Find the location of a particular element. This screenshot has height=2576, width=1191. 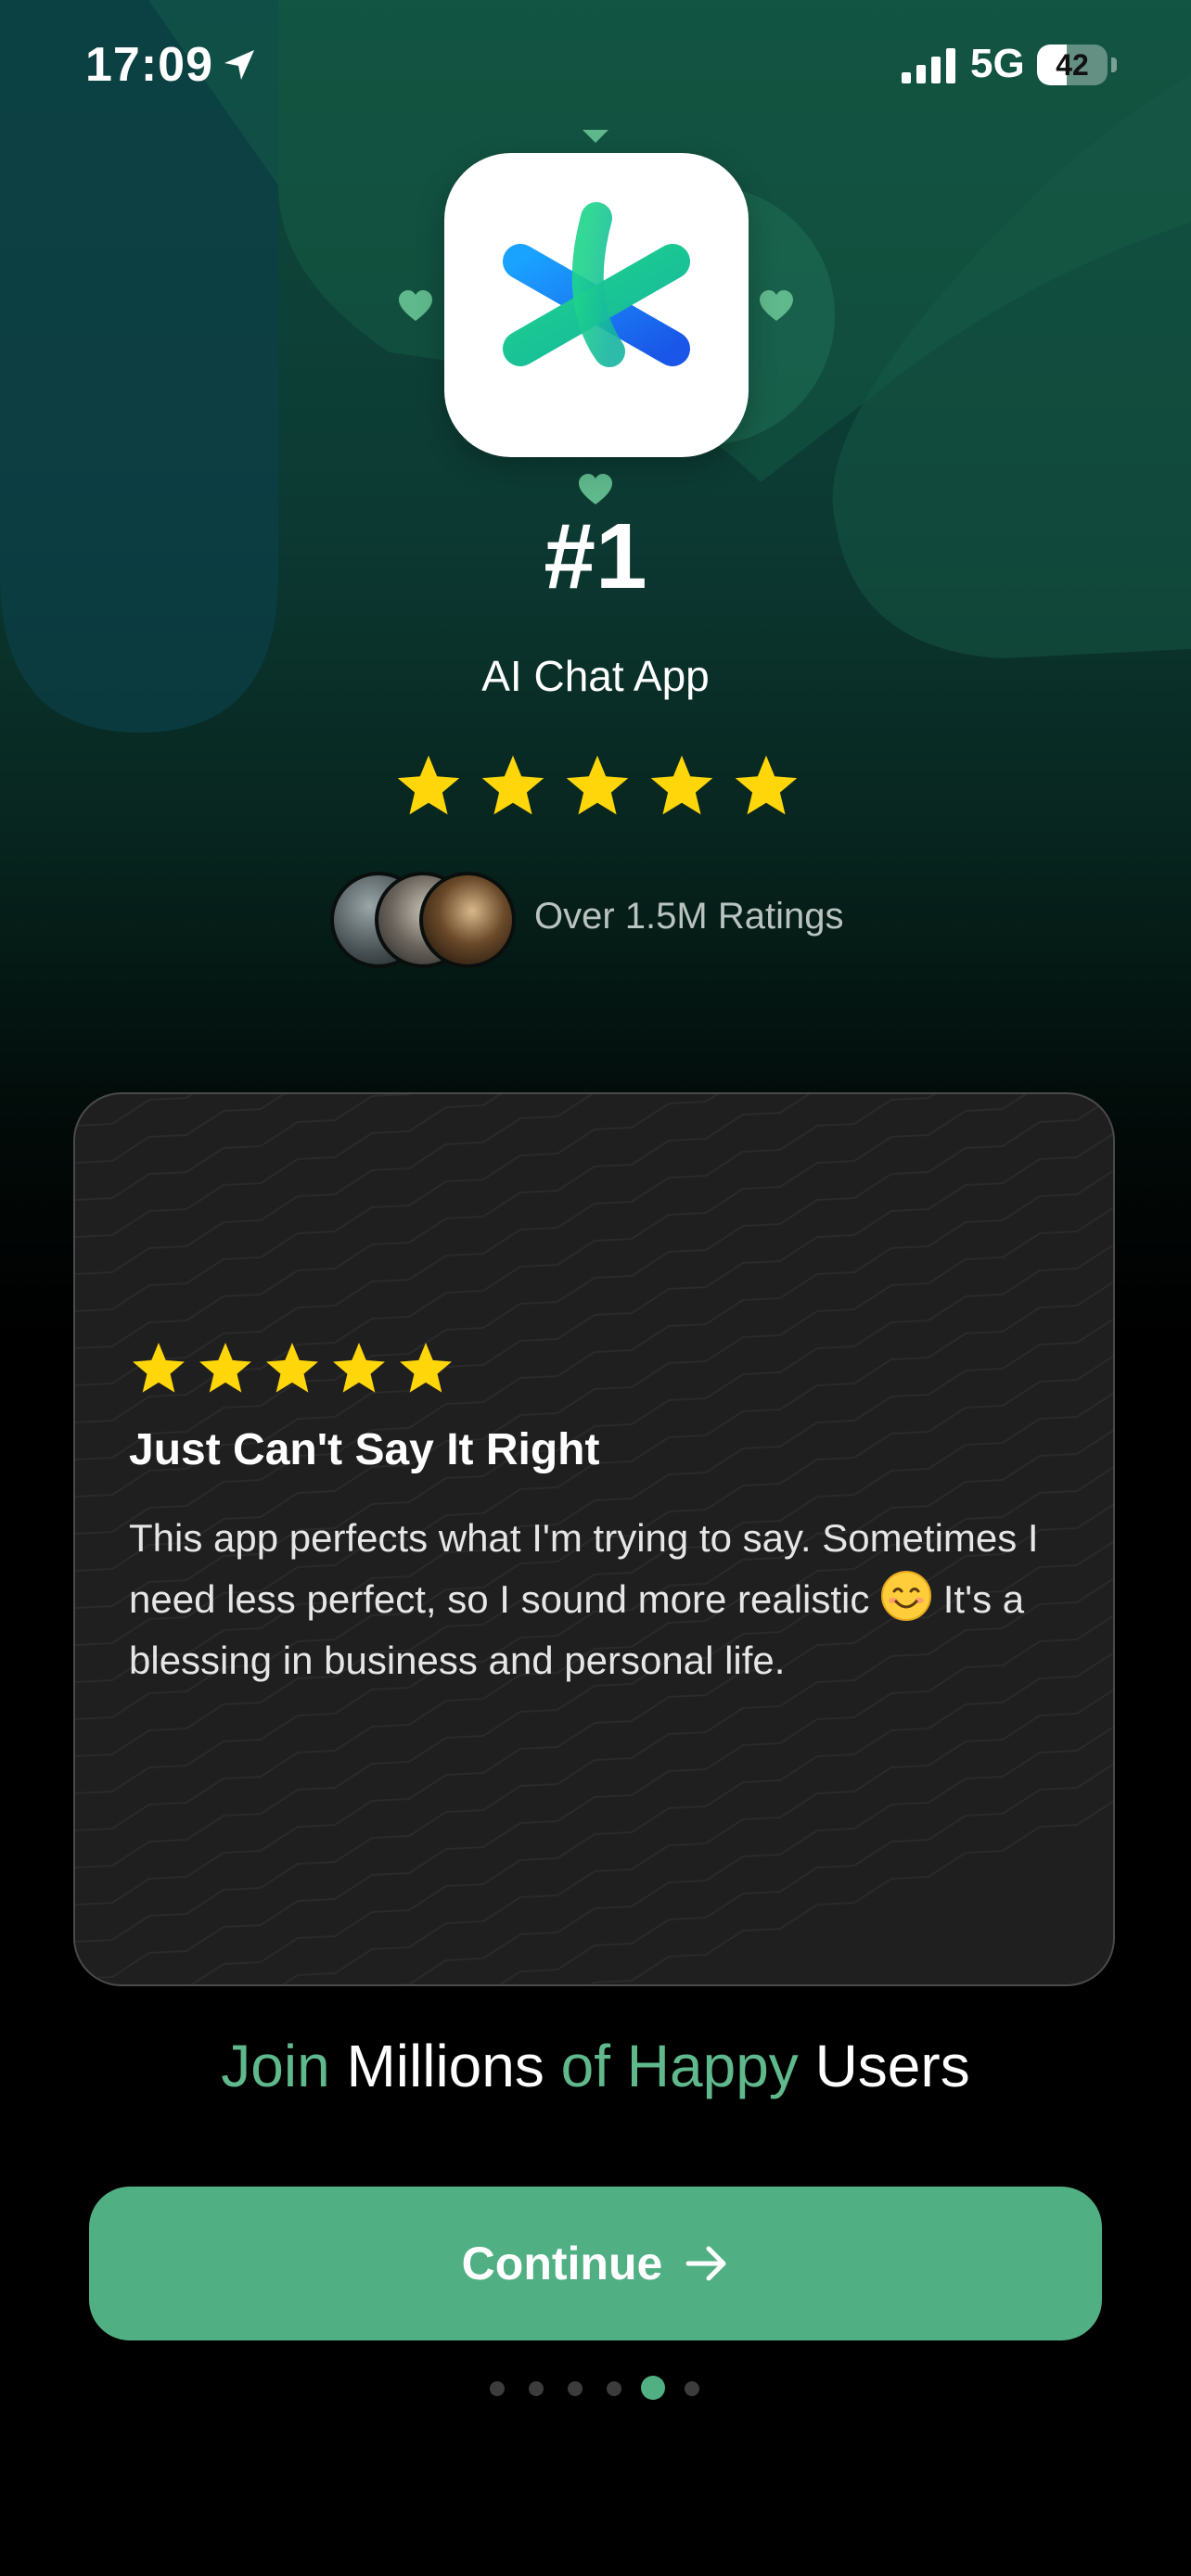

cellular-signal-icon is located at coordinates (929, 66).